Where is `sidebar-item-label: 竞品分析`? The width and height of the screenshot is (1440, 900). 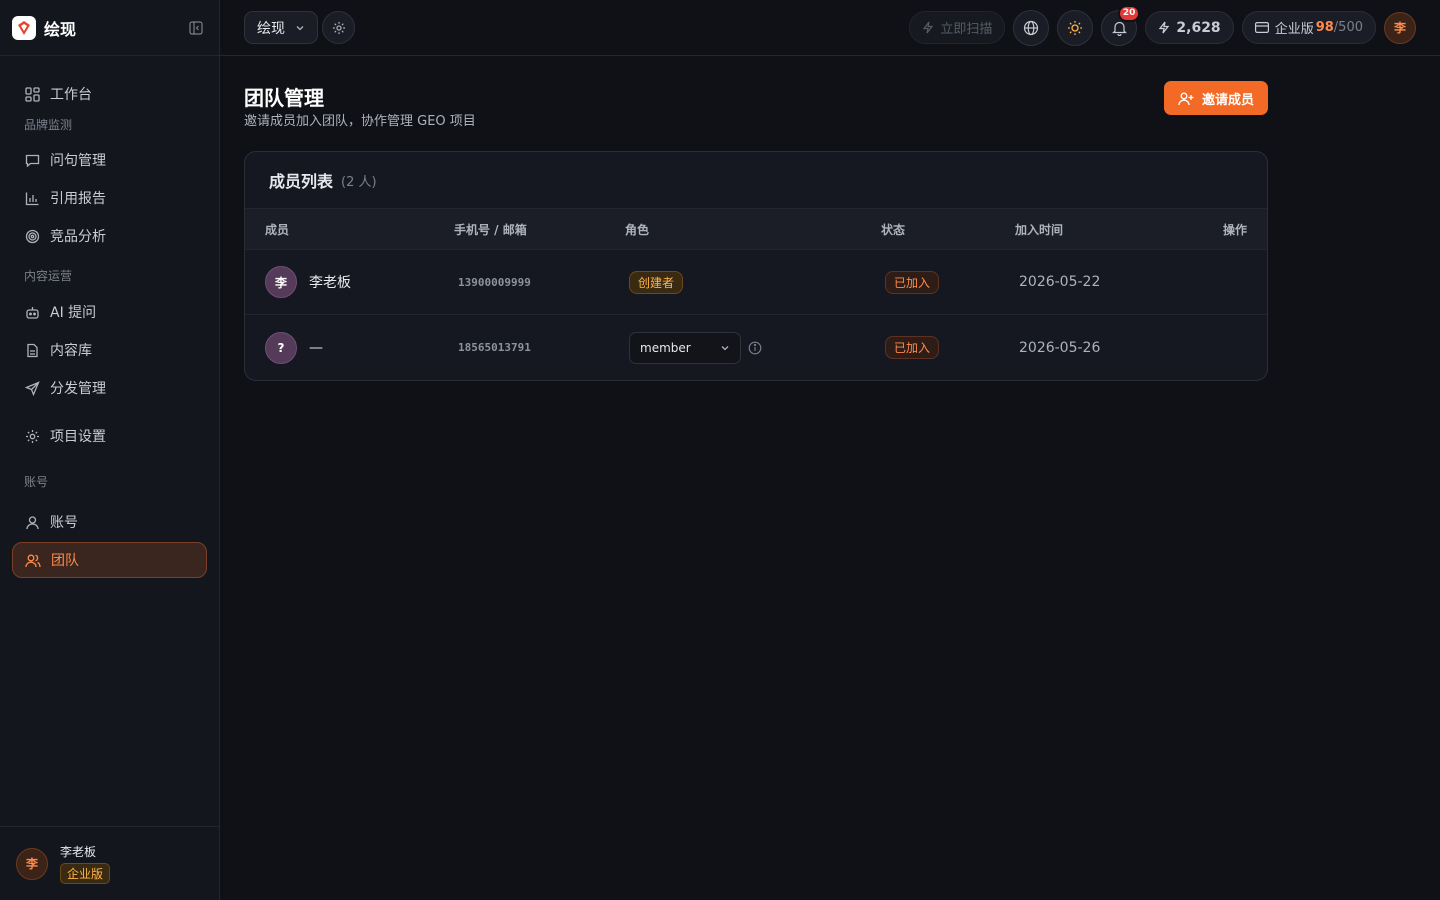 sidebar-item-label: 竞品分析 is located at coordinates (78, 237).